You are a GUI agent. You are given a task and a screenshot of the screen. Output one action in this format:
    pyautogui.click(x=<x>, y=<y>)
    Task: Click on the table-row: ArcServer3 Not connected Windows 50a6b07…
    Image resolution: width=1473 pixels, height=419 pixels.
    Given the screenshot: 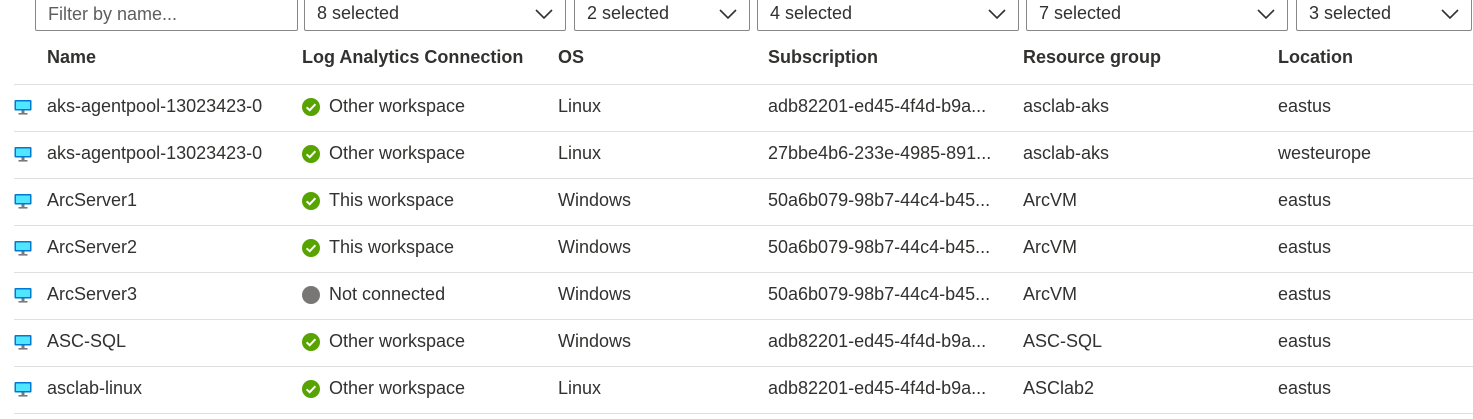 What is the action you would take?
    pyautogui.click(x=743, y=295)
    